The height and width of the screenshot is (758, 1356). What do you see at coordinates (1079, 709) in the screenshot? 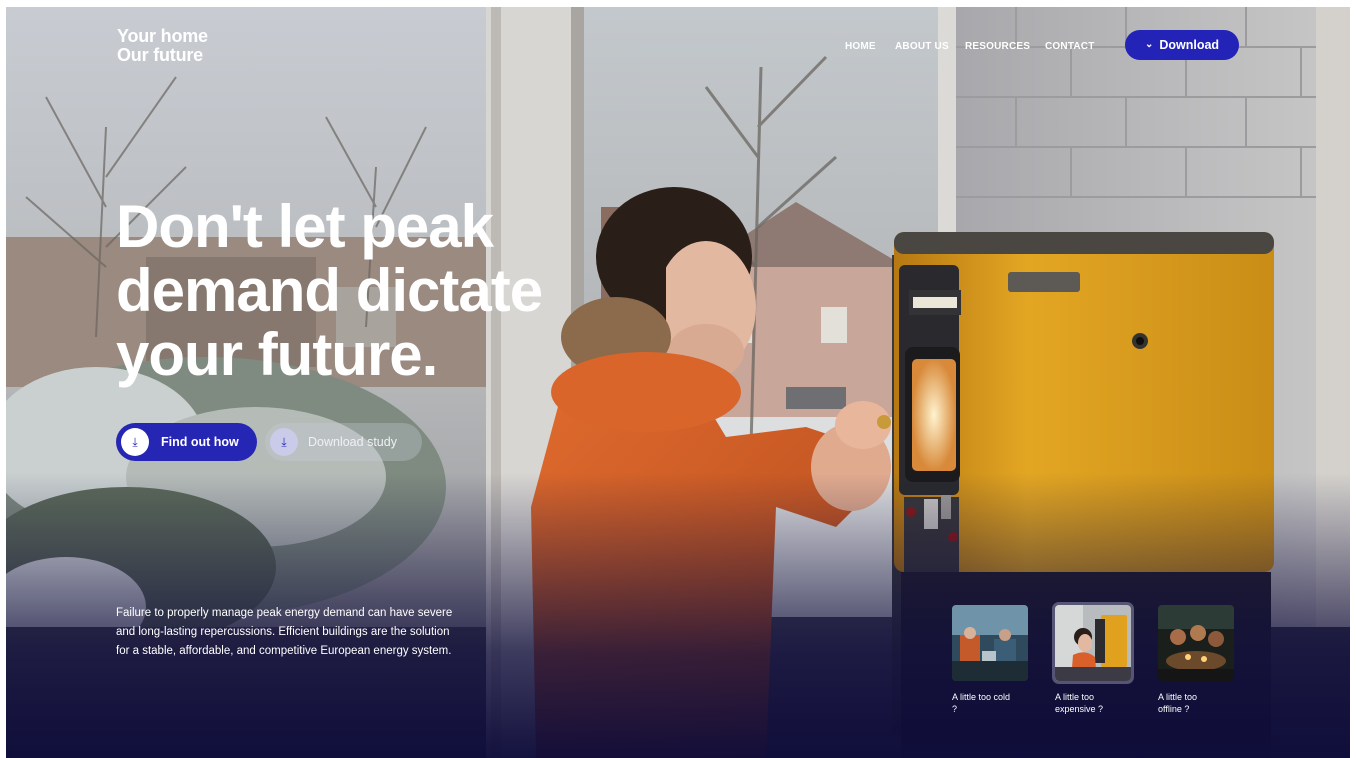
I see `card-expensive-label-2: expensive ?` at bounding box center [1079, 709].